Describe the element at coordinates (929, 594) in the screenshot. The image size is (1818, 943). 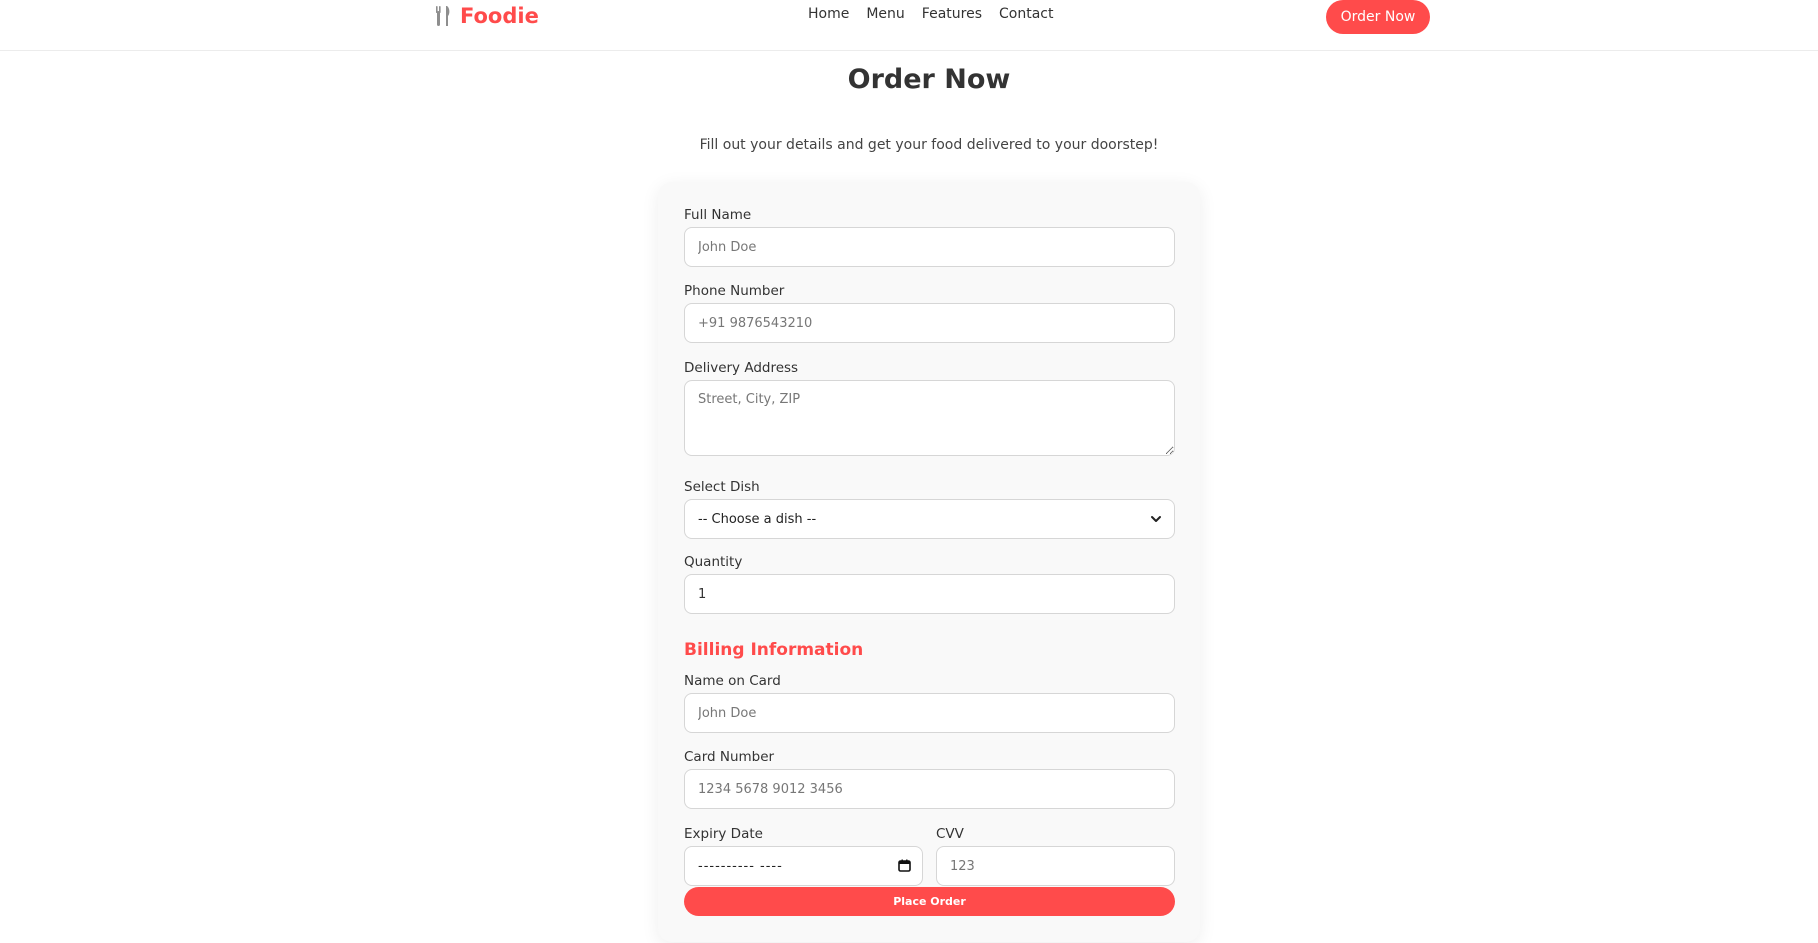
I see `quantity-input` at that location.